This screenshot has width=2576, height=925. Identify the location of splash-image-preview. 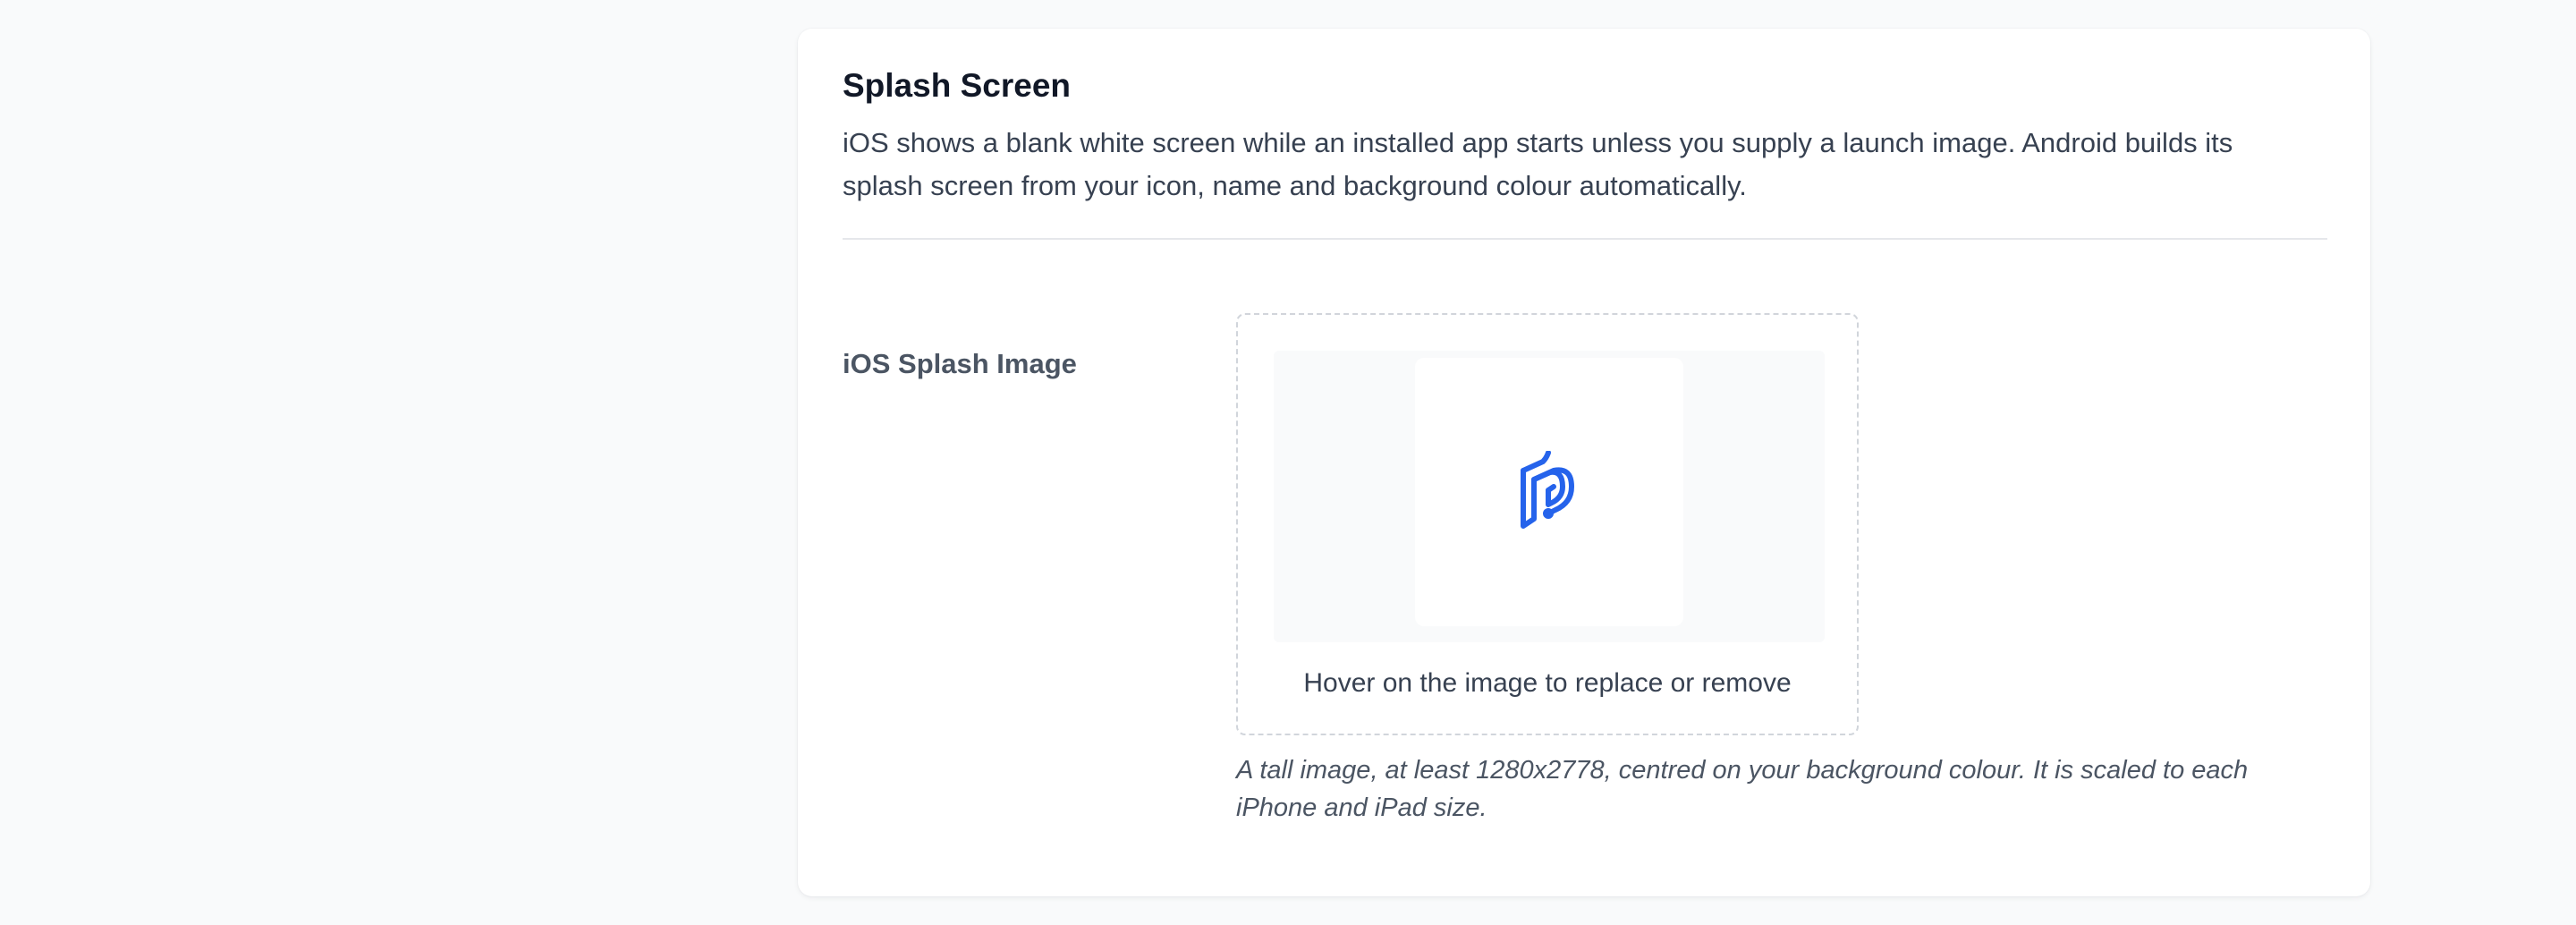
(1549, 496).